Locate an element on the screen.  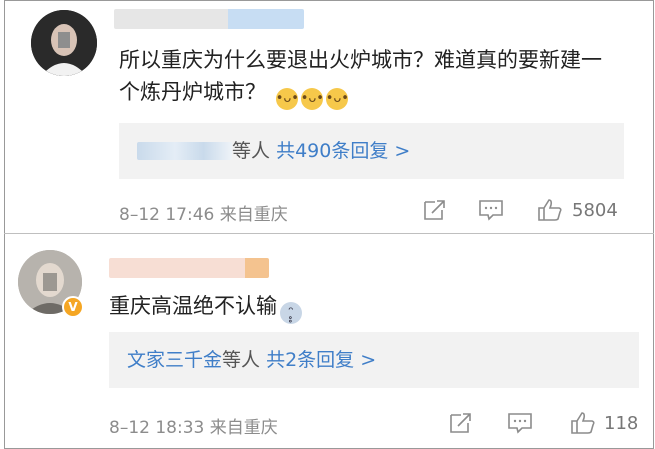
verified-badge-icon: V is located at coordinates (73, 307).